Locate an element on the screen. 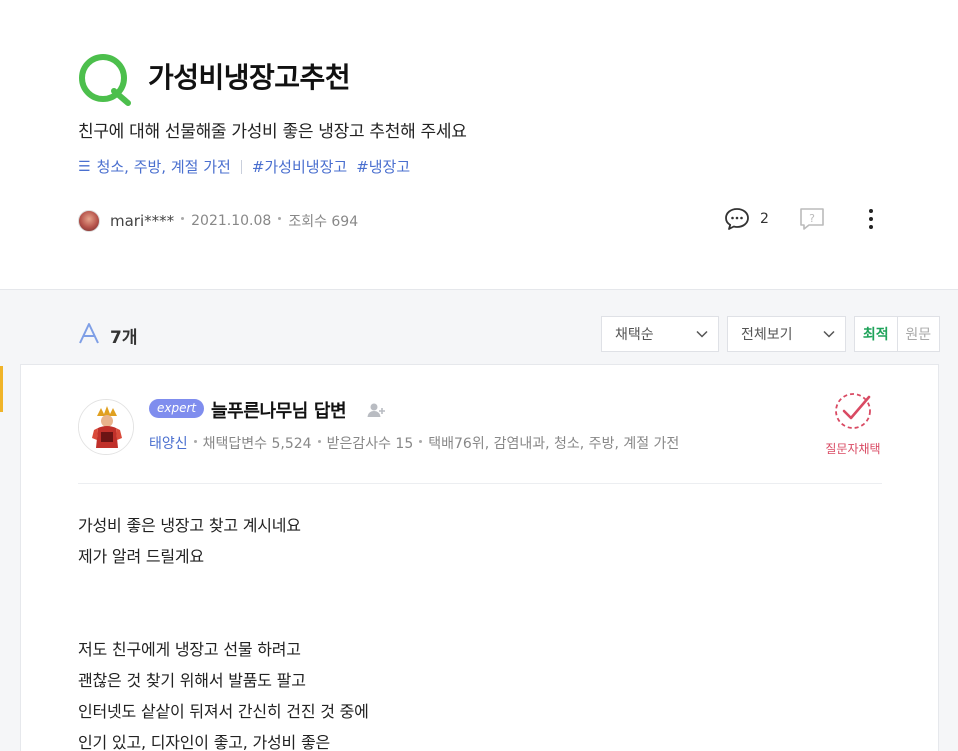 This screenshot has height=751, width=958. sort-select: 채택순 is located at coordinates (660, 334).